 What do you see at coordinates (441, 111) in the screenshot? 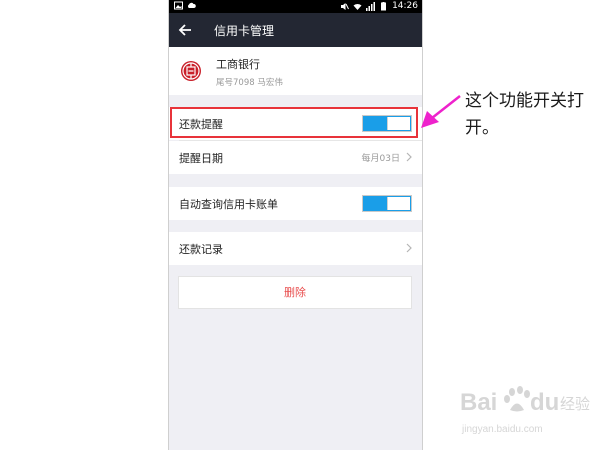
I see `annotation-arrow-icon` at bounding box center [441, 111].